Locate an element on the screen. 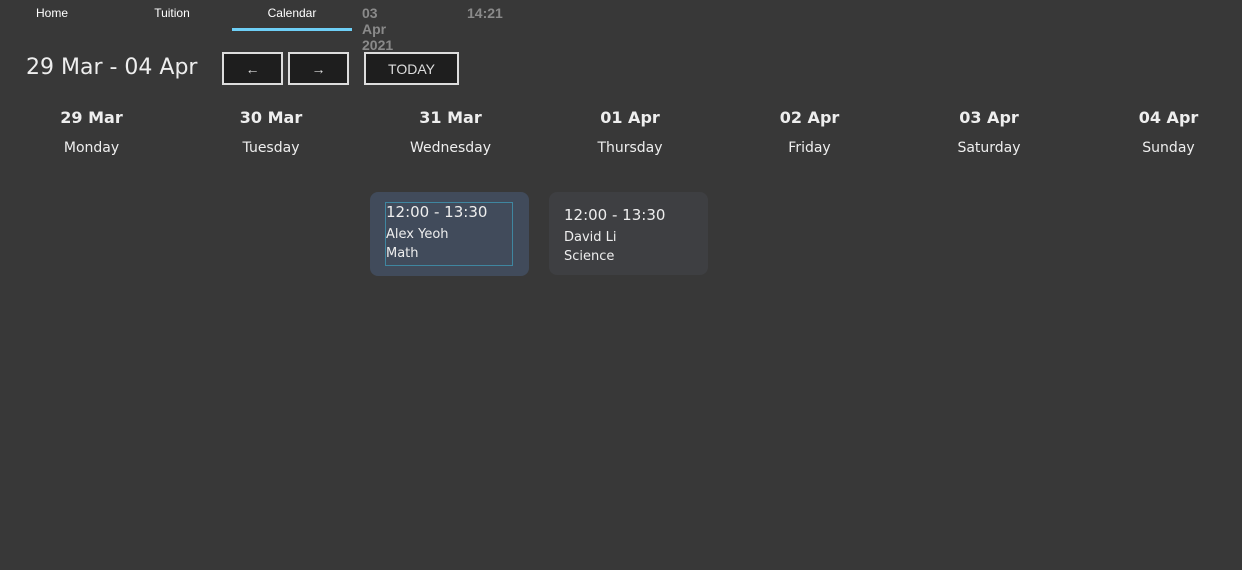 Image resolution: width=1242 pixels, height=570 pixels. day-of-week: Friday is located at coordinates (809, 148).